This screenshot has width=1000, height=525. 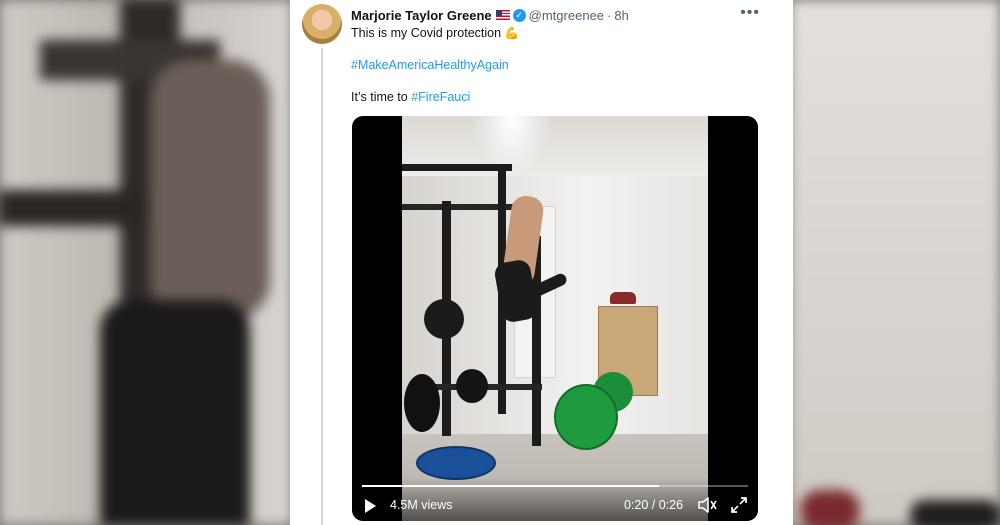 I want to click on tweet-text-line-2: #MakeAmericaHealthyAgain, so click(x=430, y=65).